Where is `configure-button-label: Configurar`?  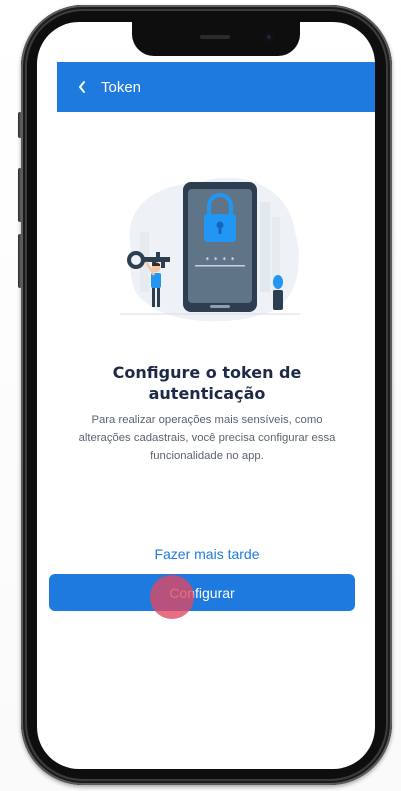
configure-button-label: Configurar is located at coordinates (202, 592).